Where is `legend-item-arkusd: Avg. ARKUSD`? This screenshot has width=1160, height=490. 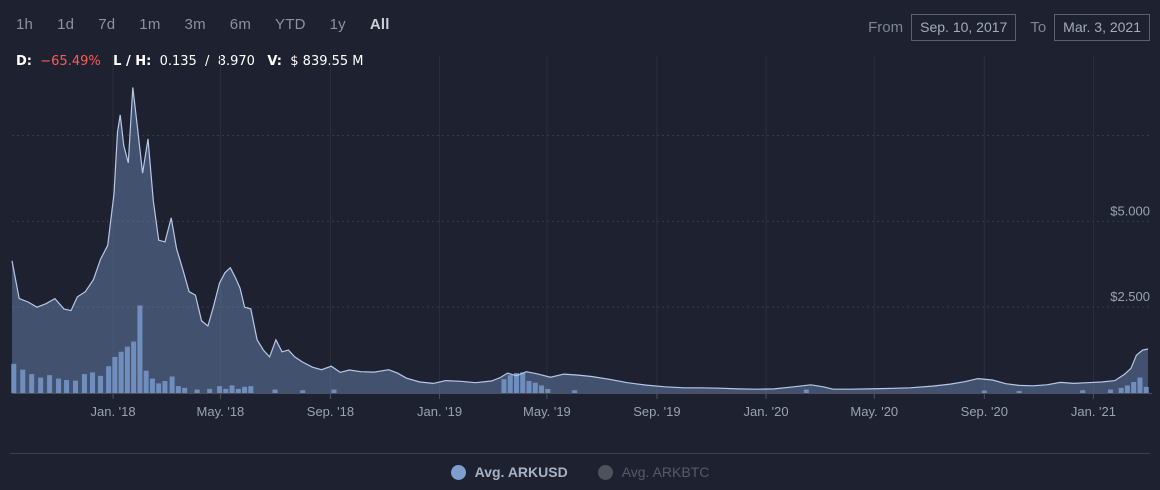
legend-item-arkusd: Avg. ARKUSD is located at coordinates (509, 472).